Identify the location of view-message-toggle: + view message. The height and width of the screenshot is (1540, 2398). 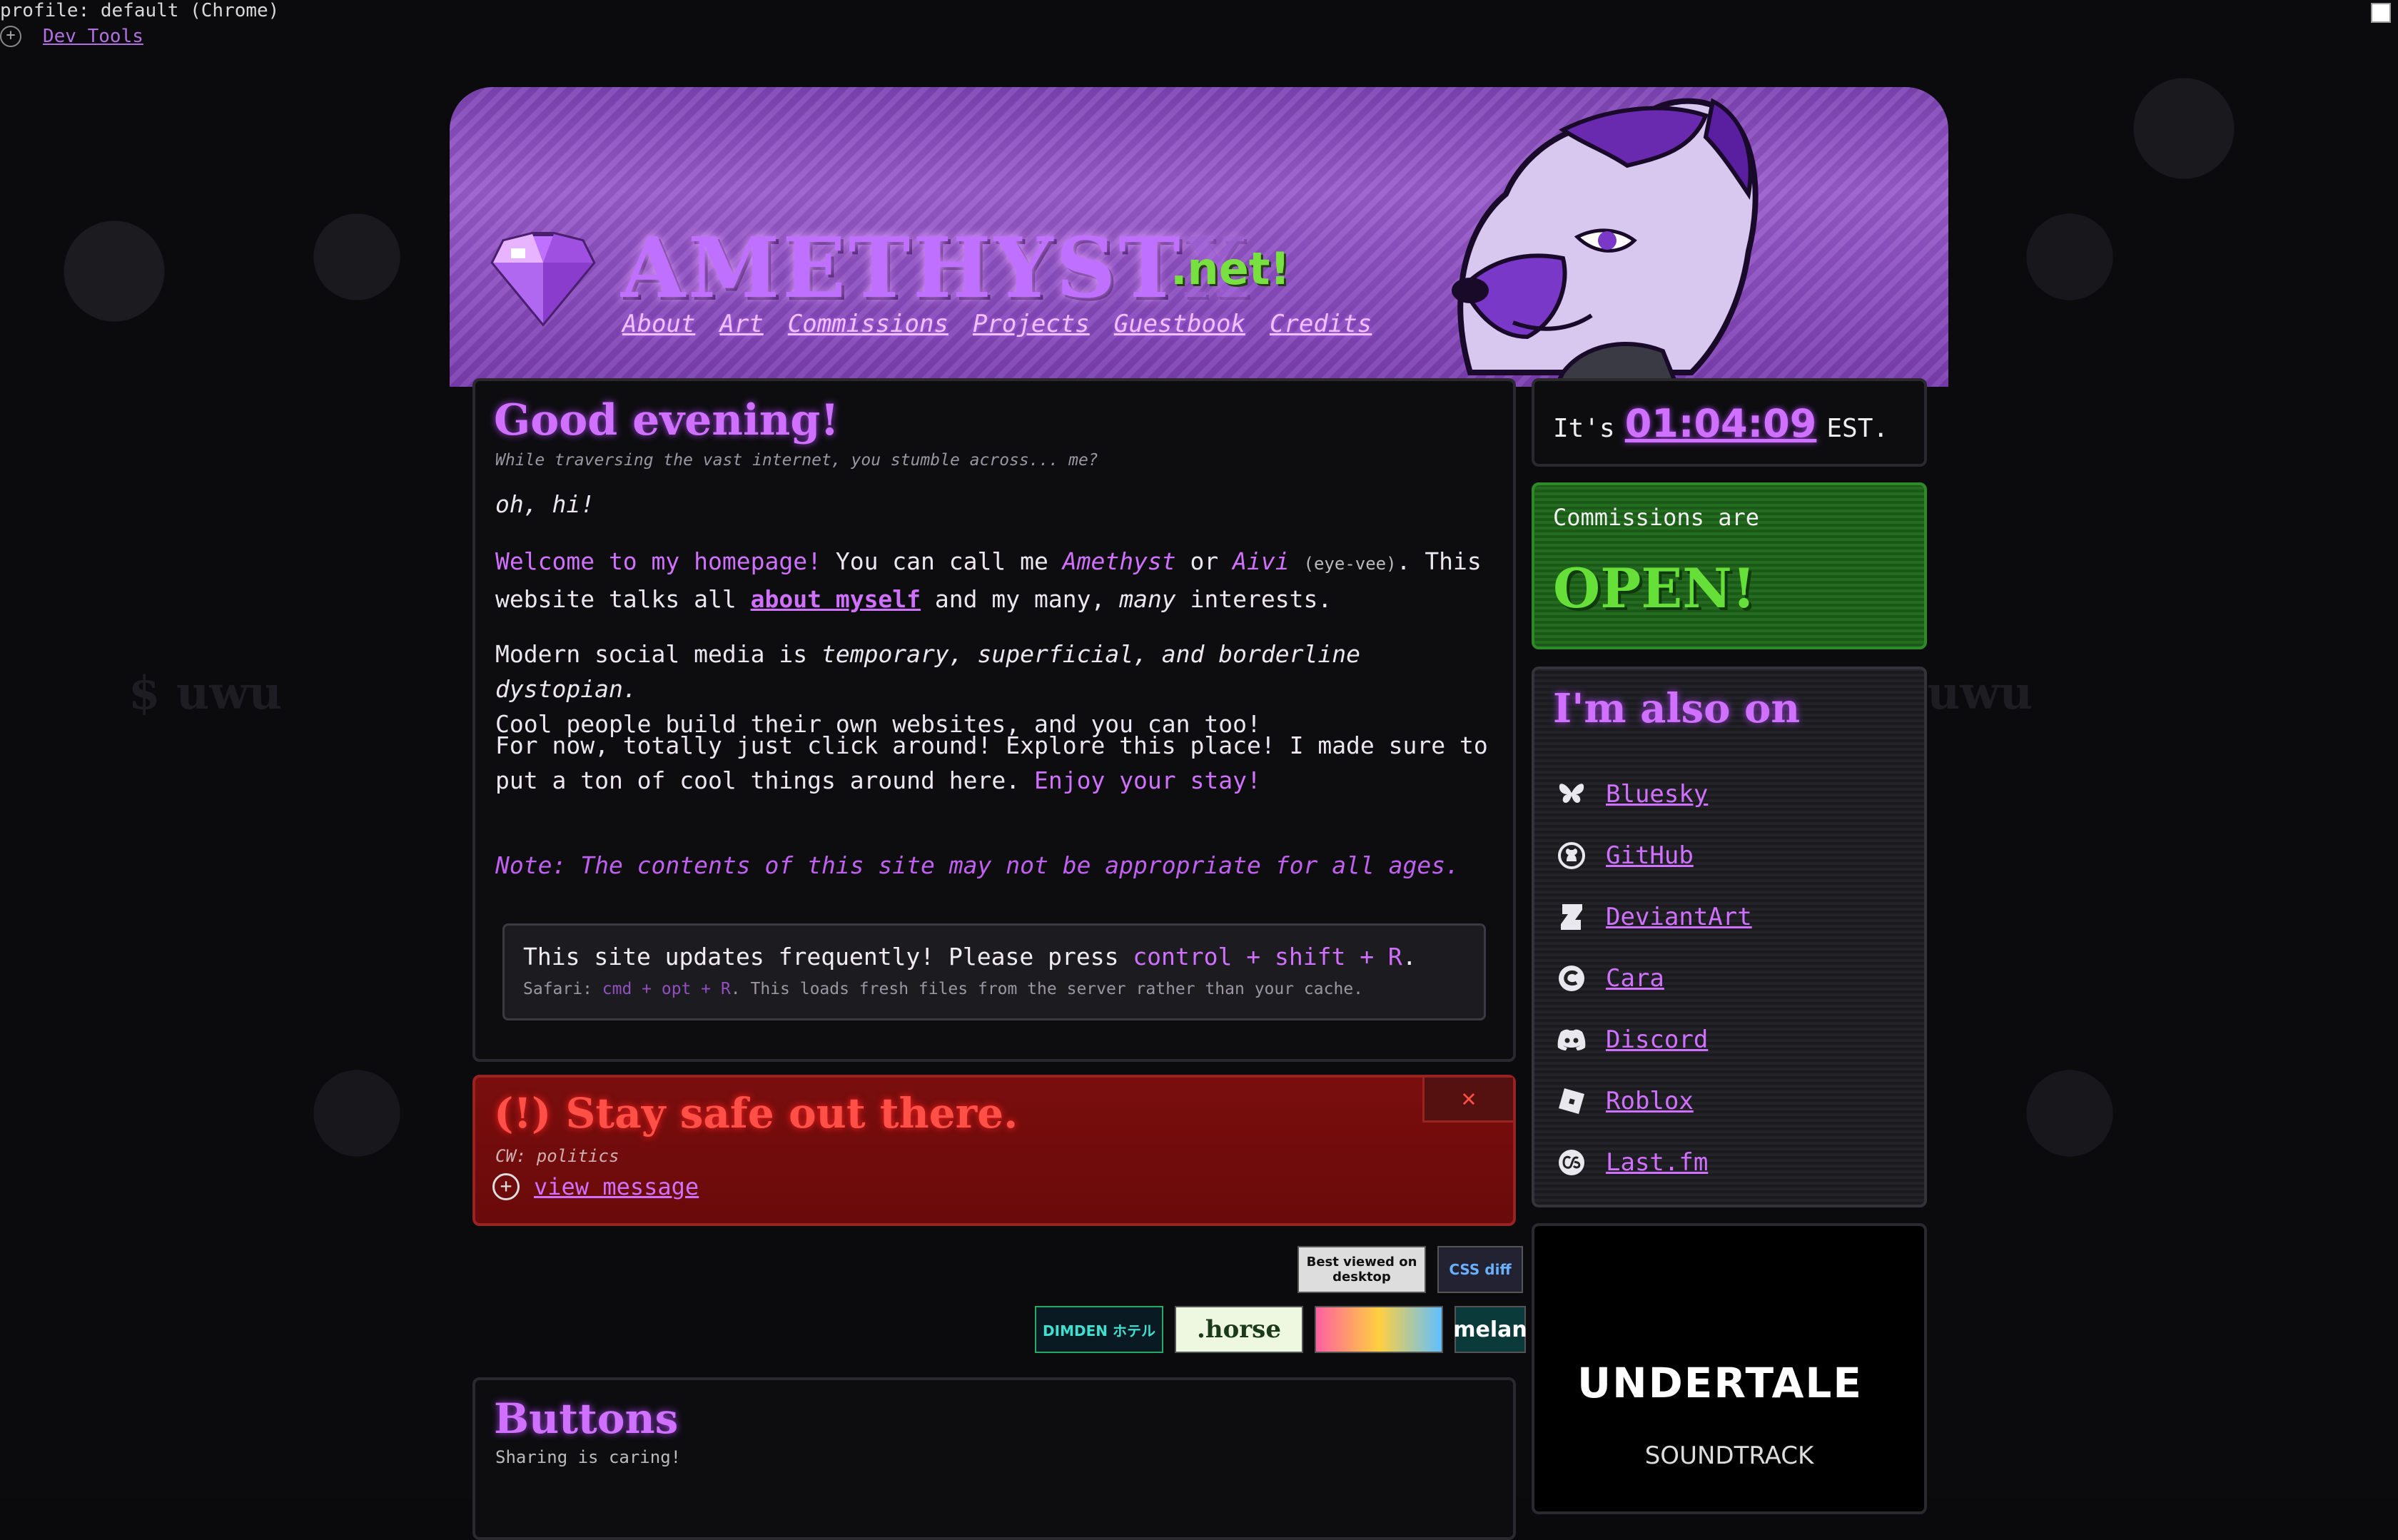
(595, 1186).